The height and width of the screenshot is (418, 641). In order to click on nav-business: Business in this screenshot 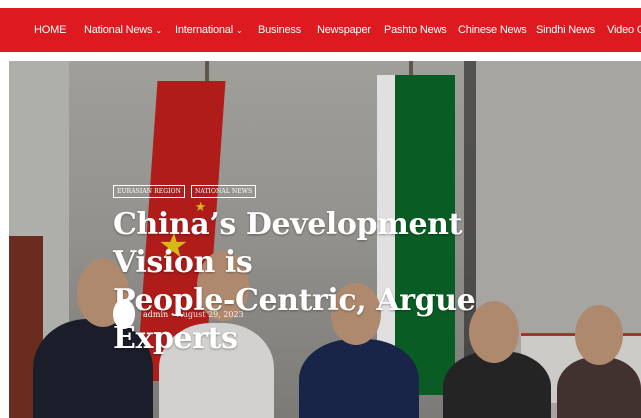, I will do `click(279, 30)`.